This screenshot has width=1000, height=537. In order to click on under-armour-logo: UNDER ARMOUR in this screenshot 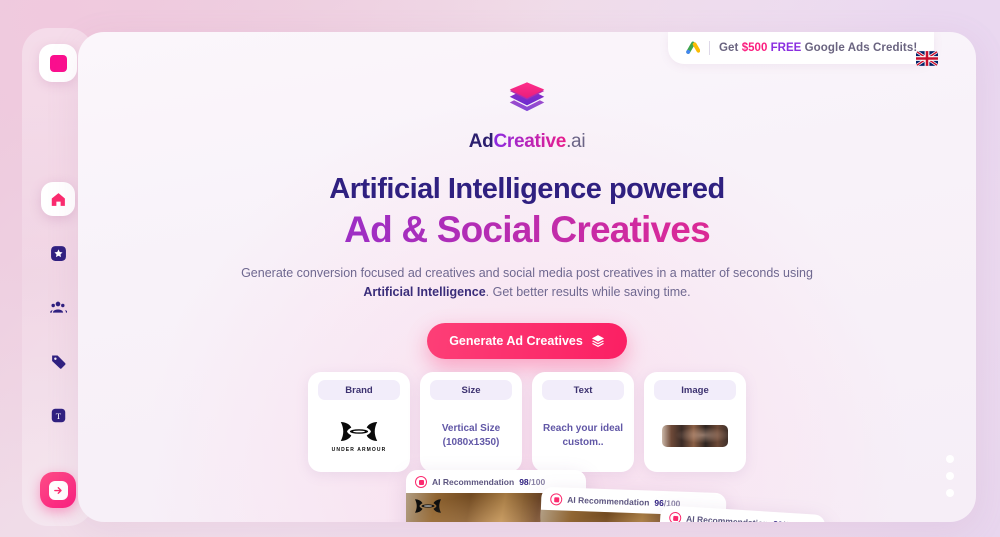, I will do `click(359, 436)`.